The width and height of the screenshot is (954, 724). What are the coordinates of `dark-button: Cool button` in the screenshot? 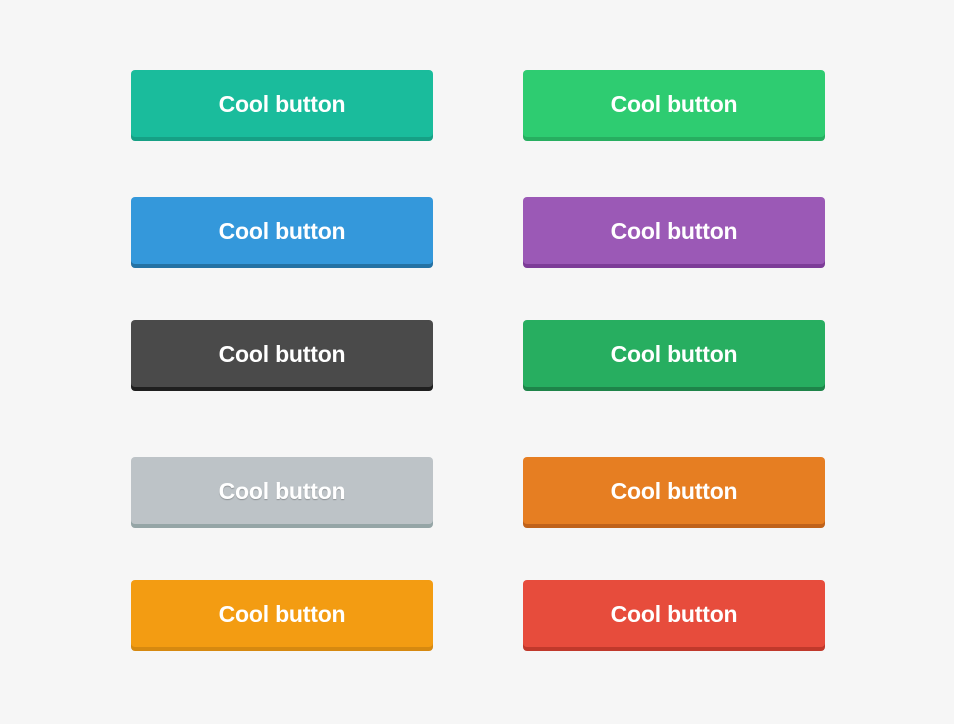 It's located at (282, 353).